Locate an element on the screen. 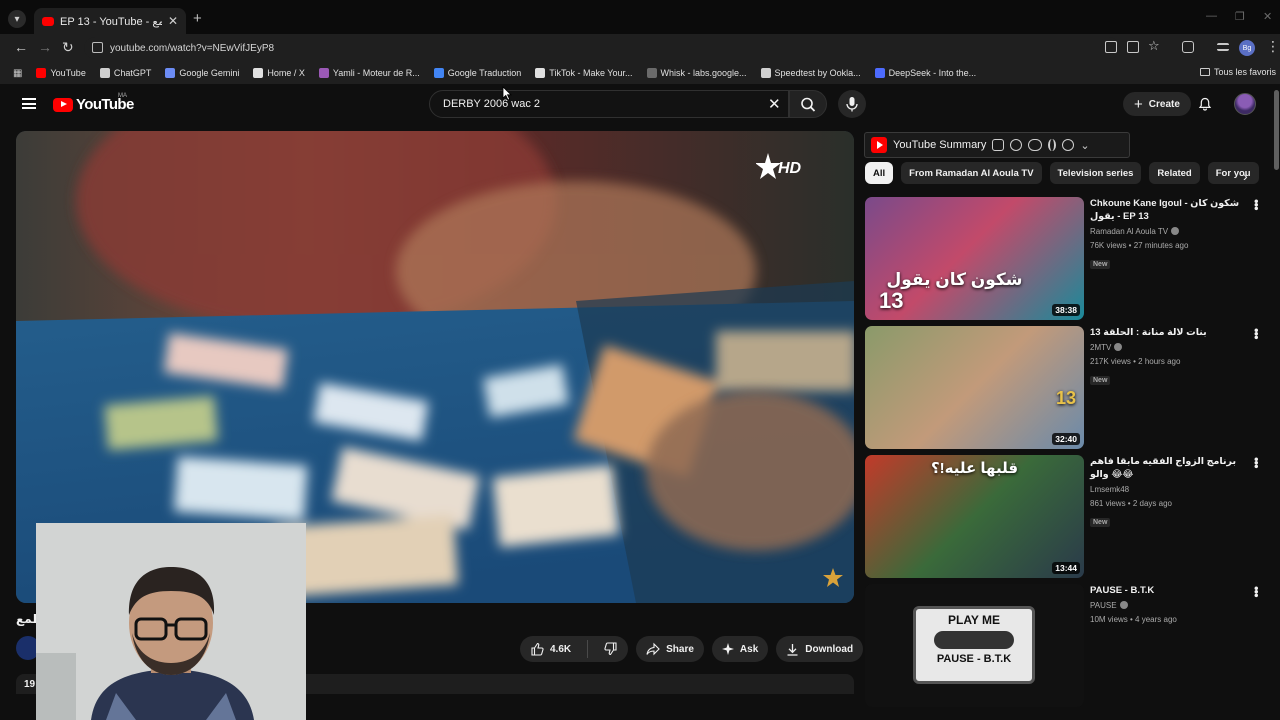 This screenshot has height=720, width=1280. channel-name-row: PAUSE is located at coordinates (1167, 606).